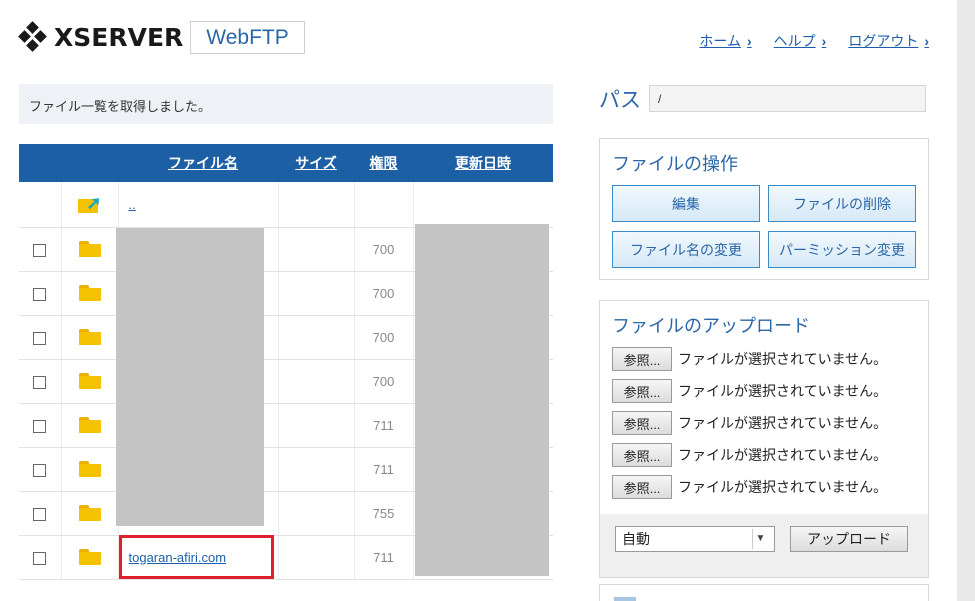 This screenshot has height=601, width=975. What do you see at coordinates (178, 557) in the screenshot?
I see `file-name-link: togaran-afiri.com` at bounding box center [178, 557].